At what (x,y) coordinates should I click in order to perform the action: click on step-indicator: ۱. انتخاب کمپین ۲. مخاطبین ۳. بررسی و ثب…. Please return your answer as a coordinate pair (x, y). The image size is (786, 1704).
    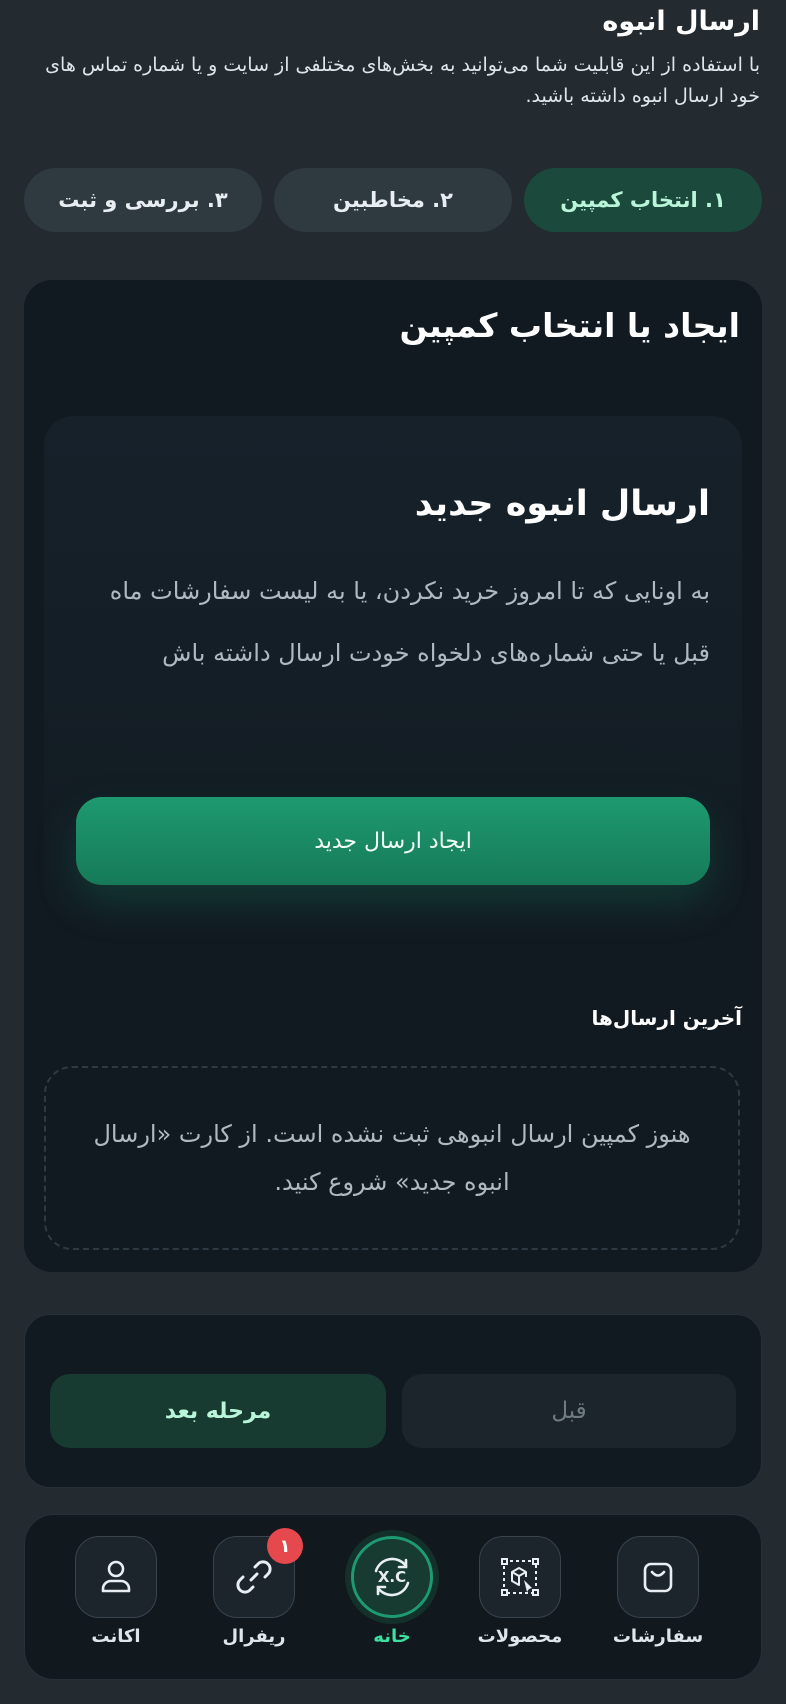
    Looking at the image, I should click on (393, 200).